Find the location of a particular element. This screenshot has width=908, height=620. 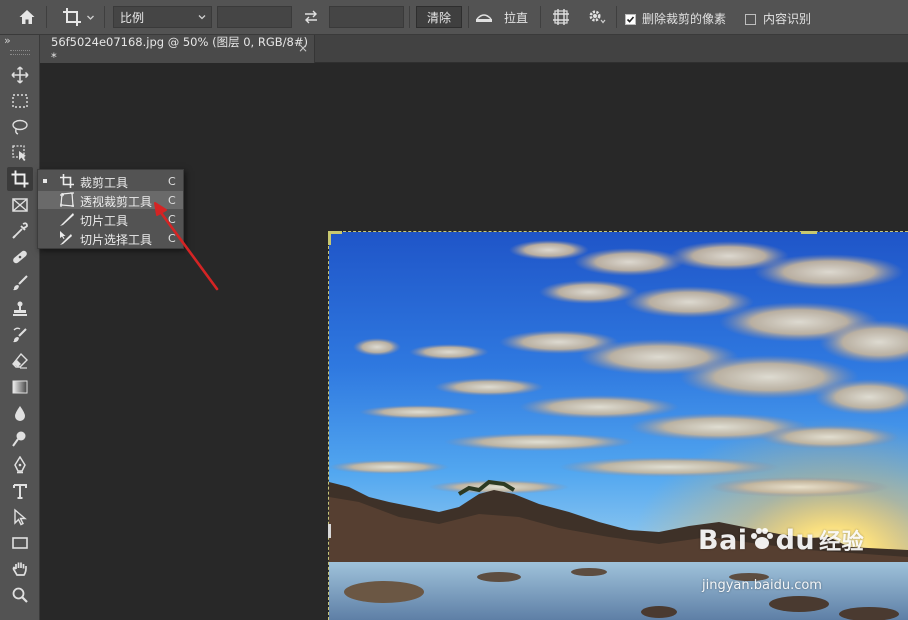

crop-ratio-select: 比例 is located at coordinates (162, 17).